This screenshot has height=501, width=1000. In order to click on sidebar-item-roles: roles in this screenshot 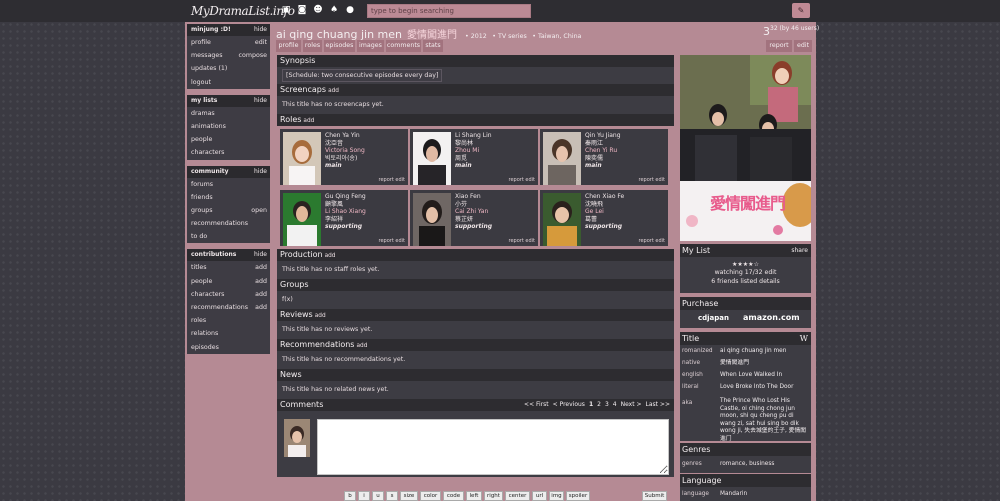, I will do `click(228, 320)`.